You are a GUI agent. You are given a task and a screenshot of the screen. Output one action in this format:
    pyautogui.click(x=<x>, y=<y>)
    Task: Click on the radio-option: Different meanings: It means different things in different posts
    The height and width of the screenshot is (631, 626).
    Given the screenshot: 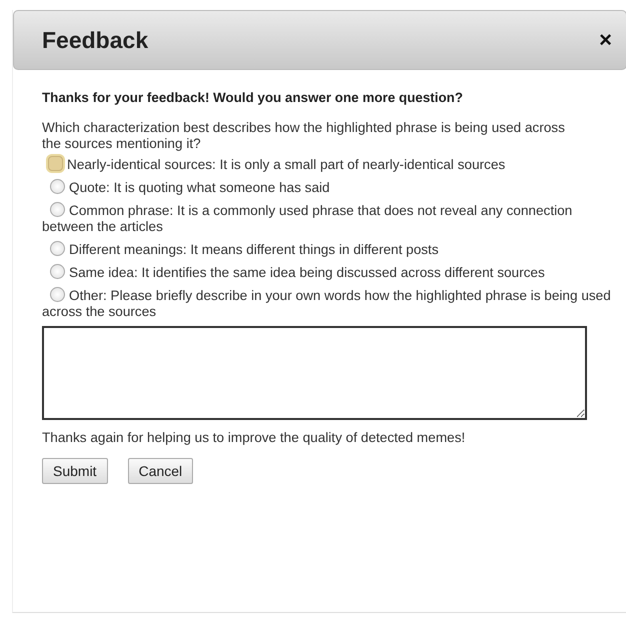 What is the action you would take?
    pyautogui.click(x=332, y=249)
    